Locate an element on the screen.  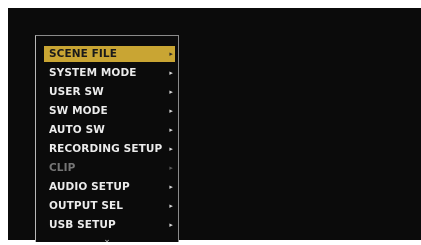
menu-item-auto-sw: AUTO SW ▸ is located at coordinates (109, 130).